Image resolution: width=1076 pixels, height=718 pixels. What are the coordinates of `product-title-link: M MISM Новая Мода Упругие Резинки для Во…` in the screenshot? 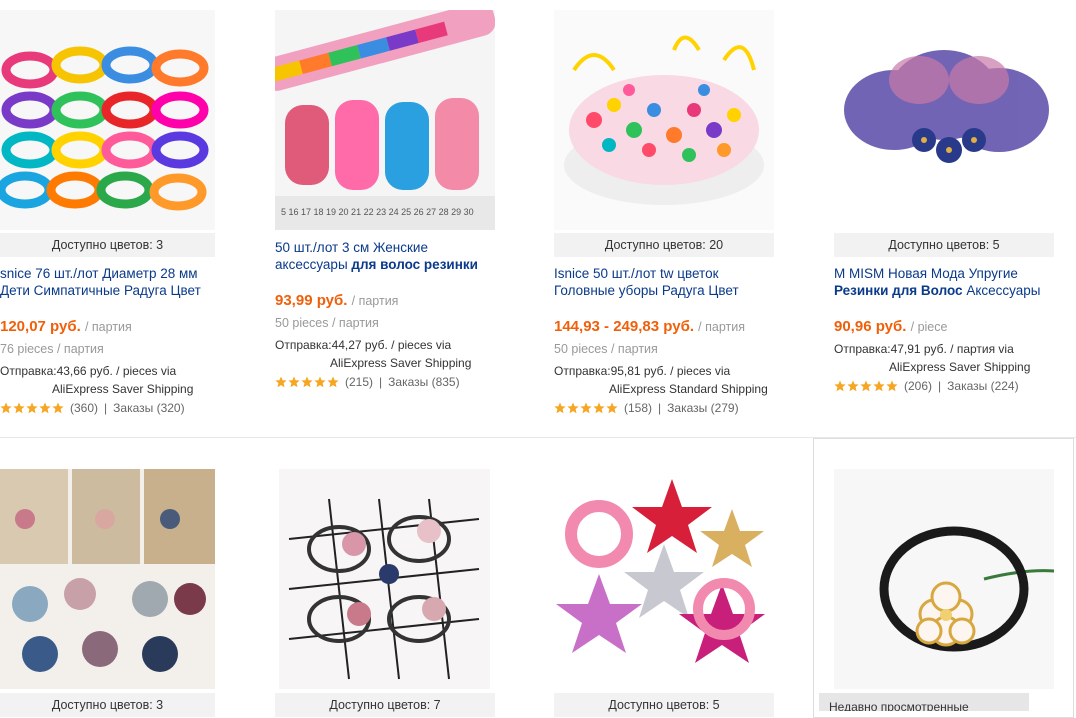 It's located at (949, 282).